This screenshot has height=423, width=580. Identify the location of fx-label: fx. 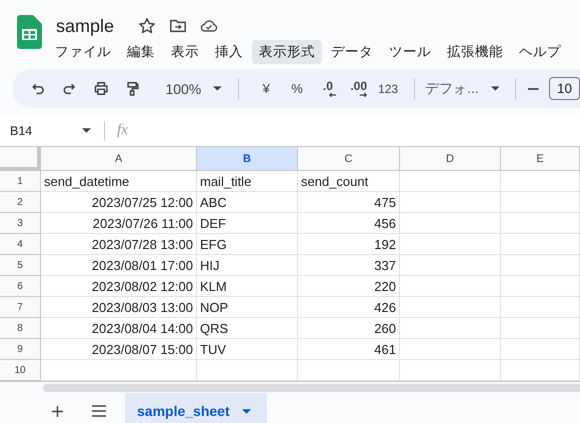
(122, 130).